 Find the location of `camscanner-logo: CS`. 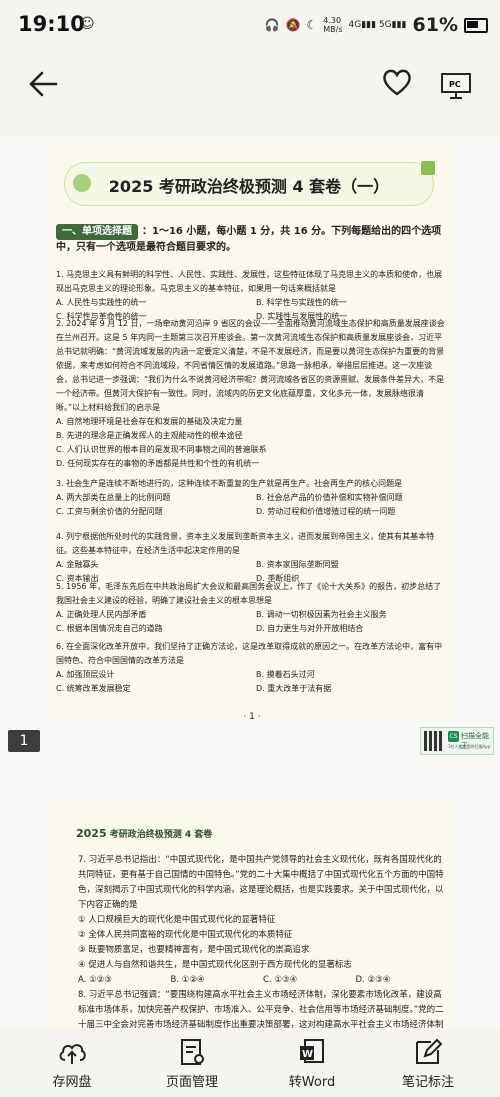

camscanner-logo: CS is located at coordinates (453, 736).